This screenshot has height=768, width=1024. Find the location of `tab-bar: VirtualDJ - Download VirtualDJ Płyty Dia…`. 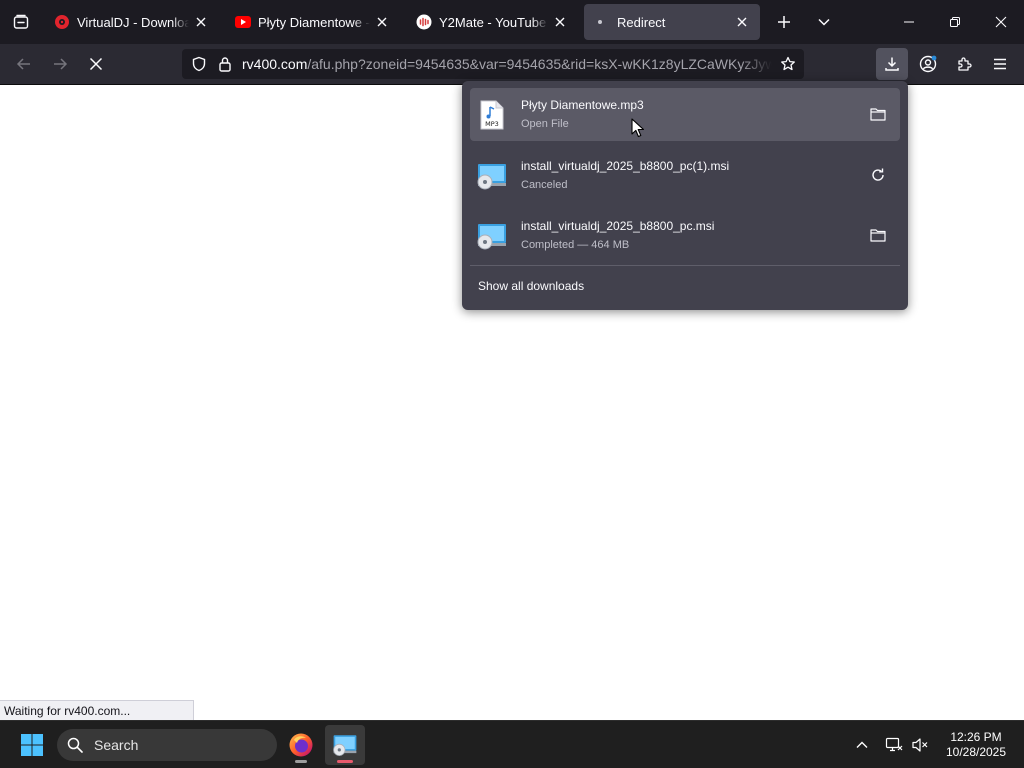

tab-bar: VirtualDJ - Download VirtualDJ Płyty Dia… is located at coordinates (512, 22).